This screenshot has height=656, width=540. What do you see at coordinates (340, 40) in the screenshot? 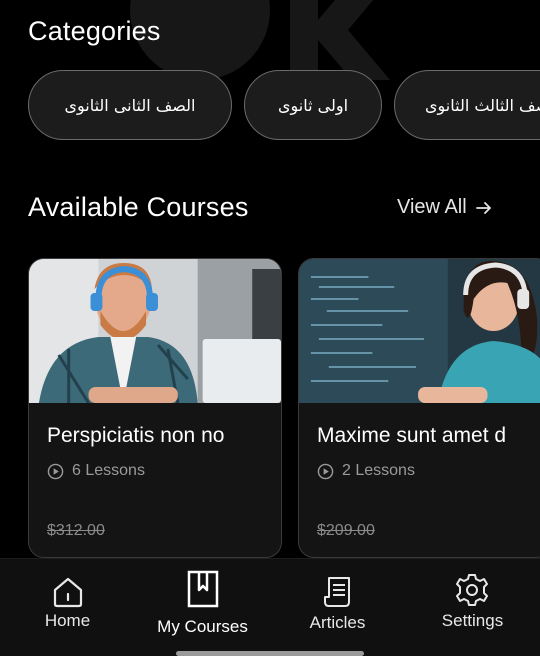
I see `logo-k-shape` at bounding box center [340, 40].